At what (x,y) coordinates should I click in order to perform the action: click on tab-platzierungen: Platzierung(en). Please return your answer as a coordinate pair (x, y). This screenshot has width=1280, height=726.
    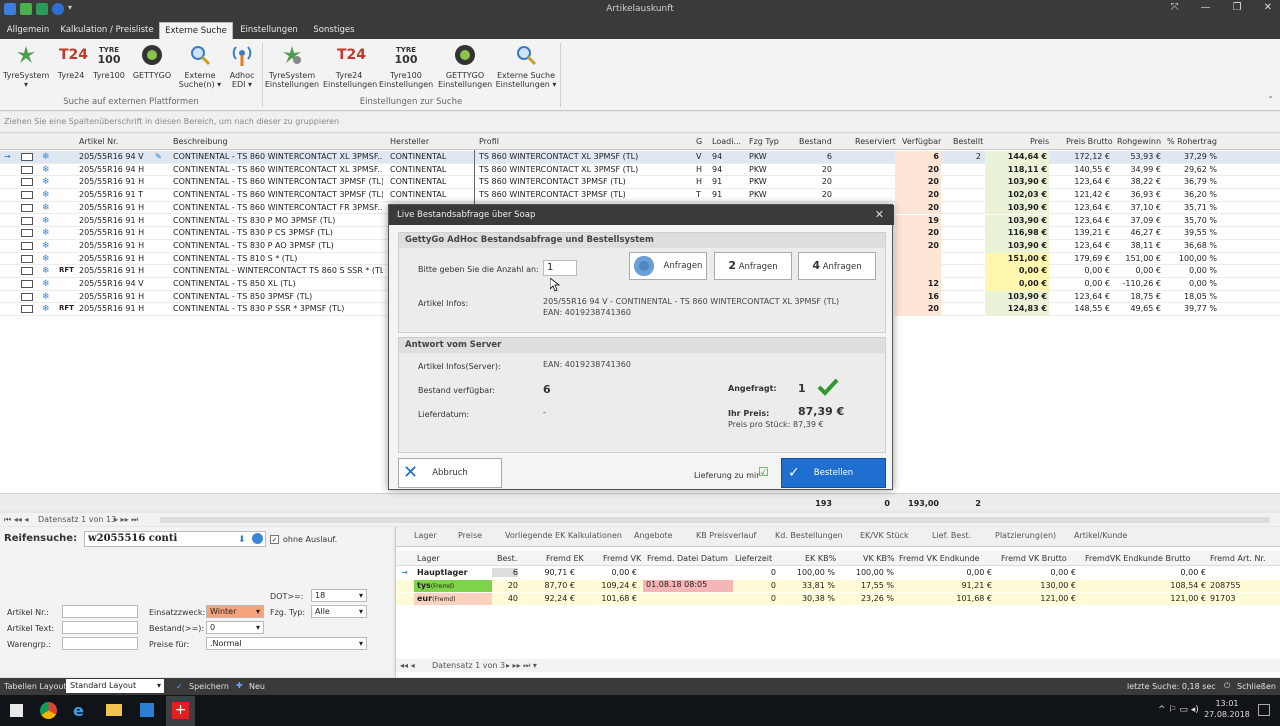
    Looking at the image, I should click on (1025, 538).